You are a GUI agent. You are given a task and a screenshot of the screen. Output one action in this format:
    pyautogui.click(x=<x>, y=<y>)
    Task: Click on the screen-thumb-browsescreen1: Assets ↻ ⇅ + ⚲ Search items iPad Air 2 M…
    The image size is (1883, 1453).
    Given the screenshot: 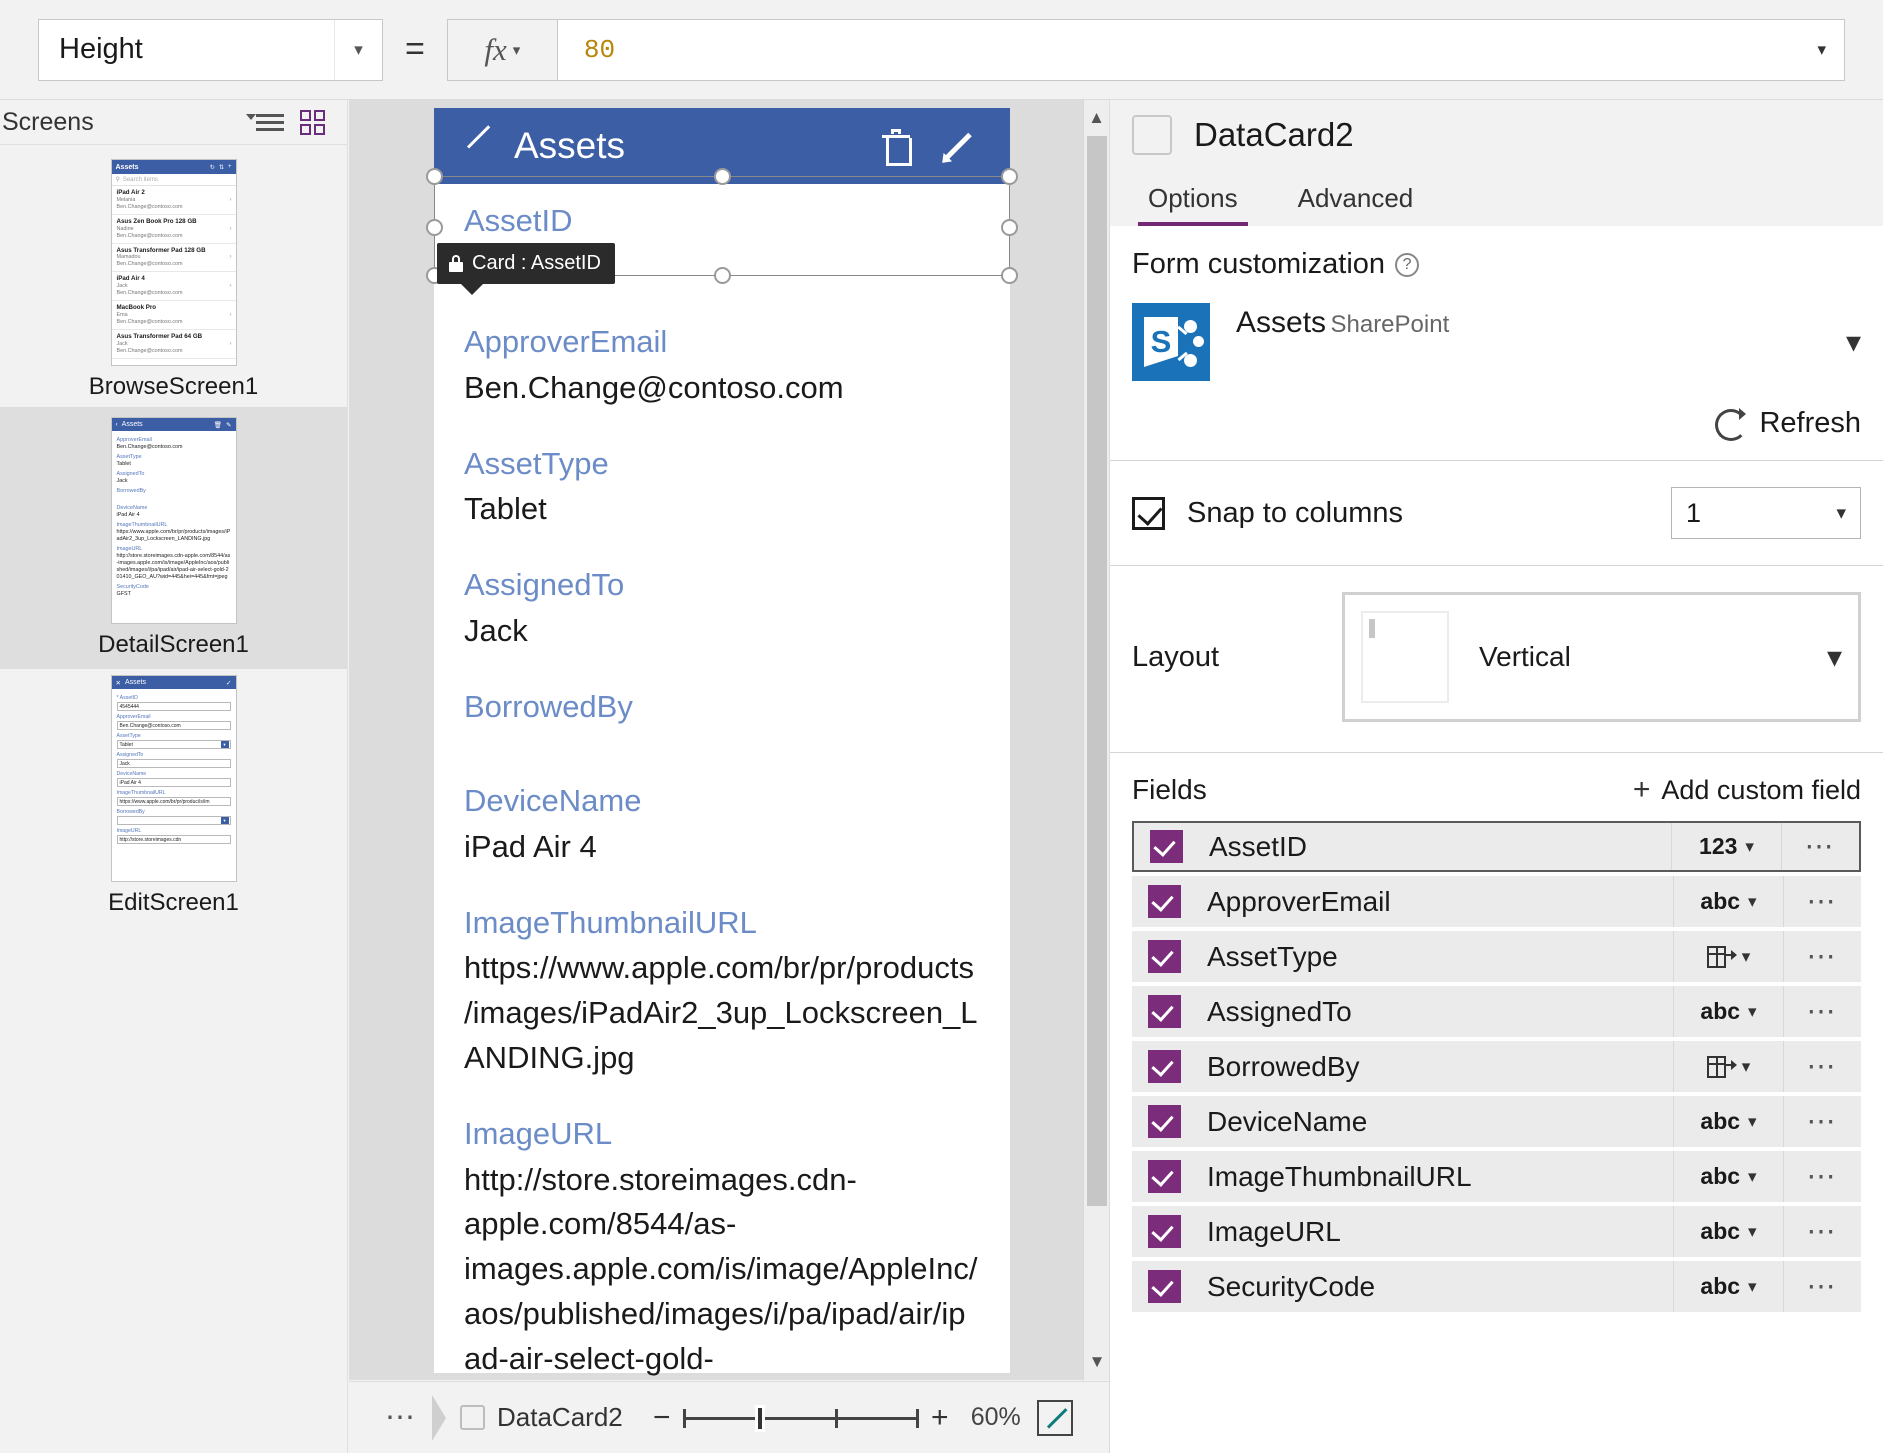 What is the action you would take?
    pyautogui.click(x=173, y=280)
    